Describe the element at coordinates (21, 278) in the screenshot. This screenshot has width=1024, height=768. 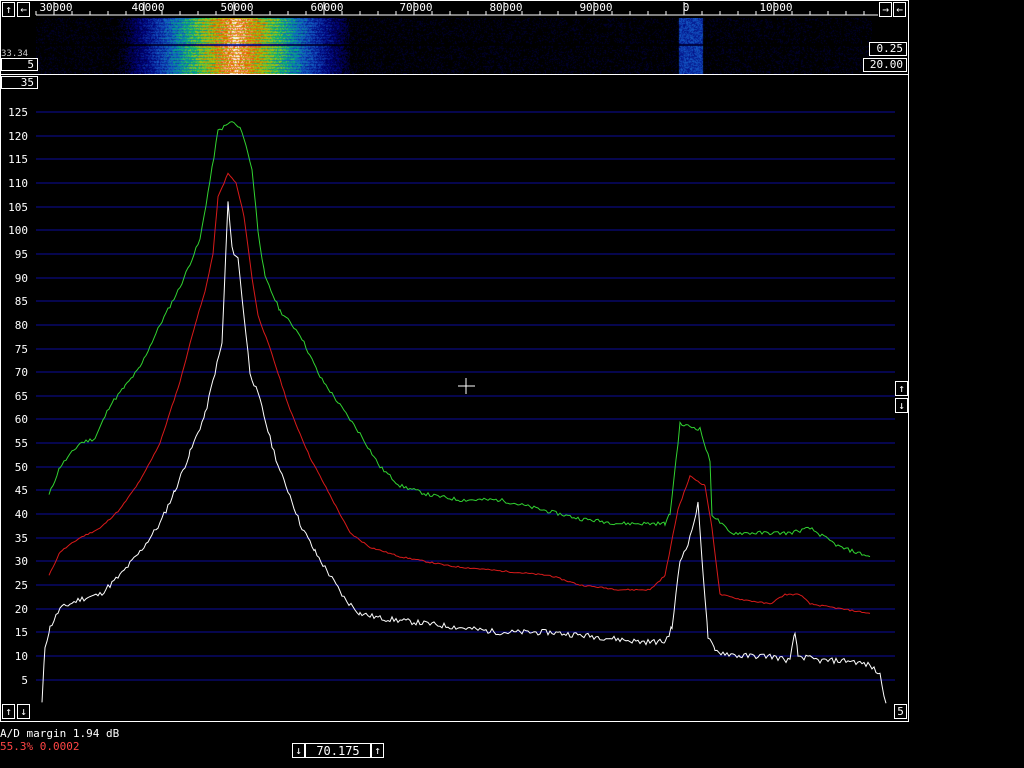
I see `y-tick-label: 90` at that location.